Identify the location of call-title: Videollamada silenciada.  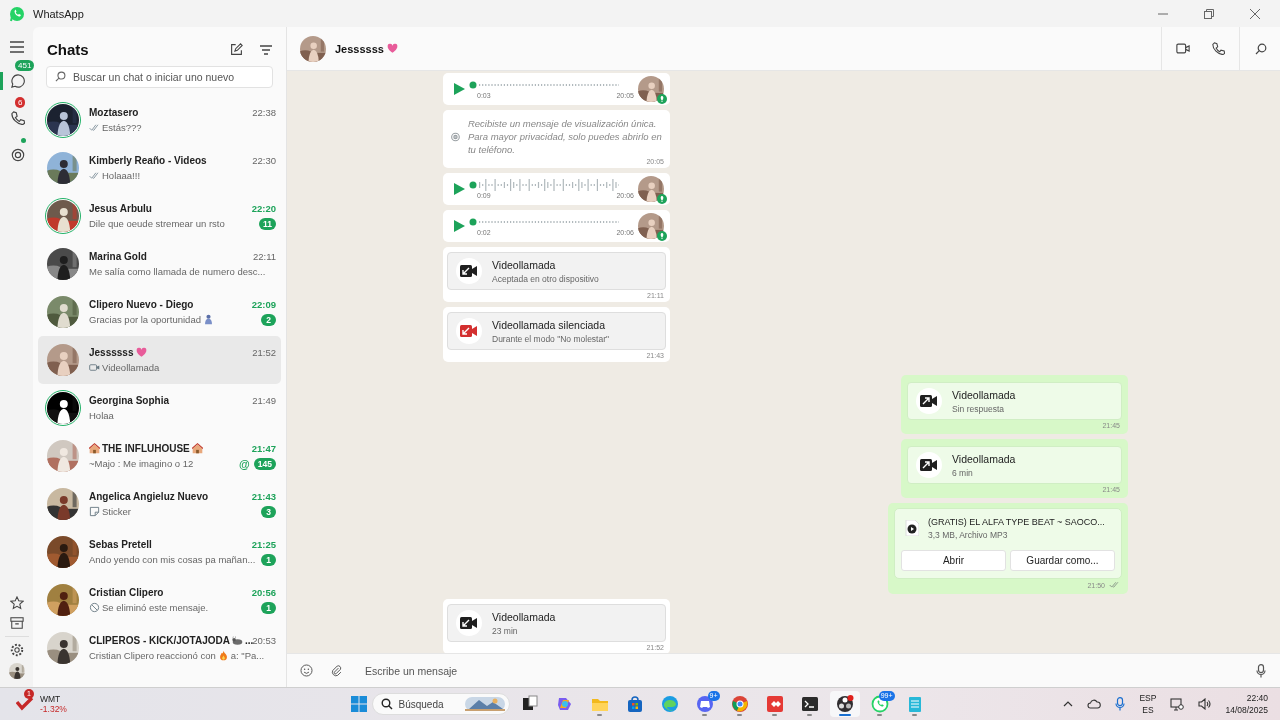
(549, 324).